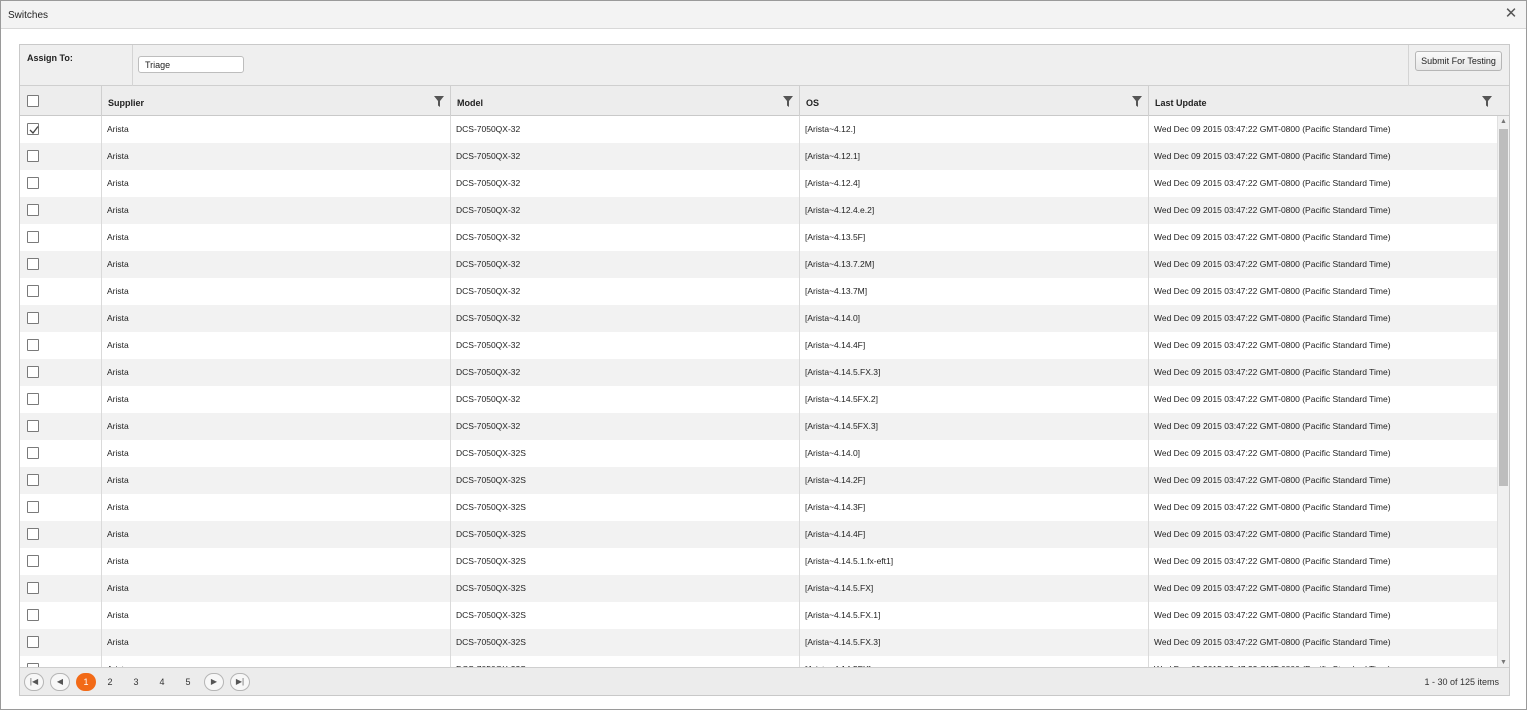 The image size is (1527, 710). I want to click on page-5-button: 5, so click(188, 682).